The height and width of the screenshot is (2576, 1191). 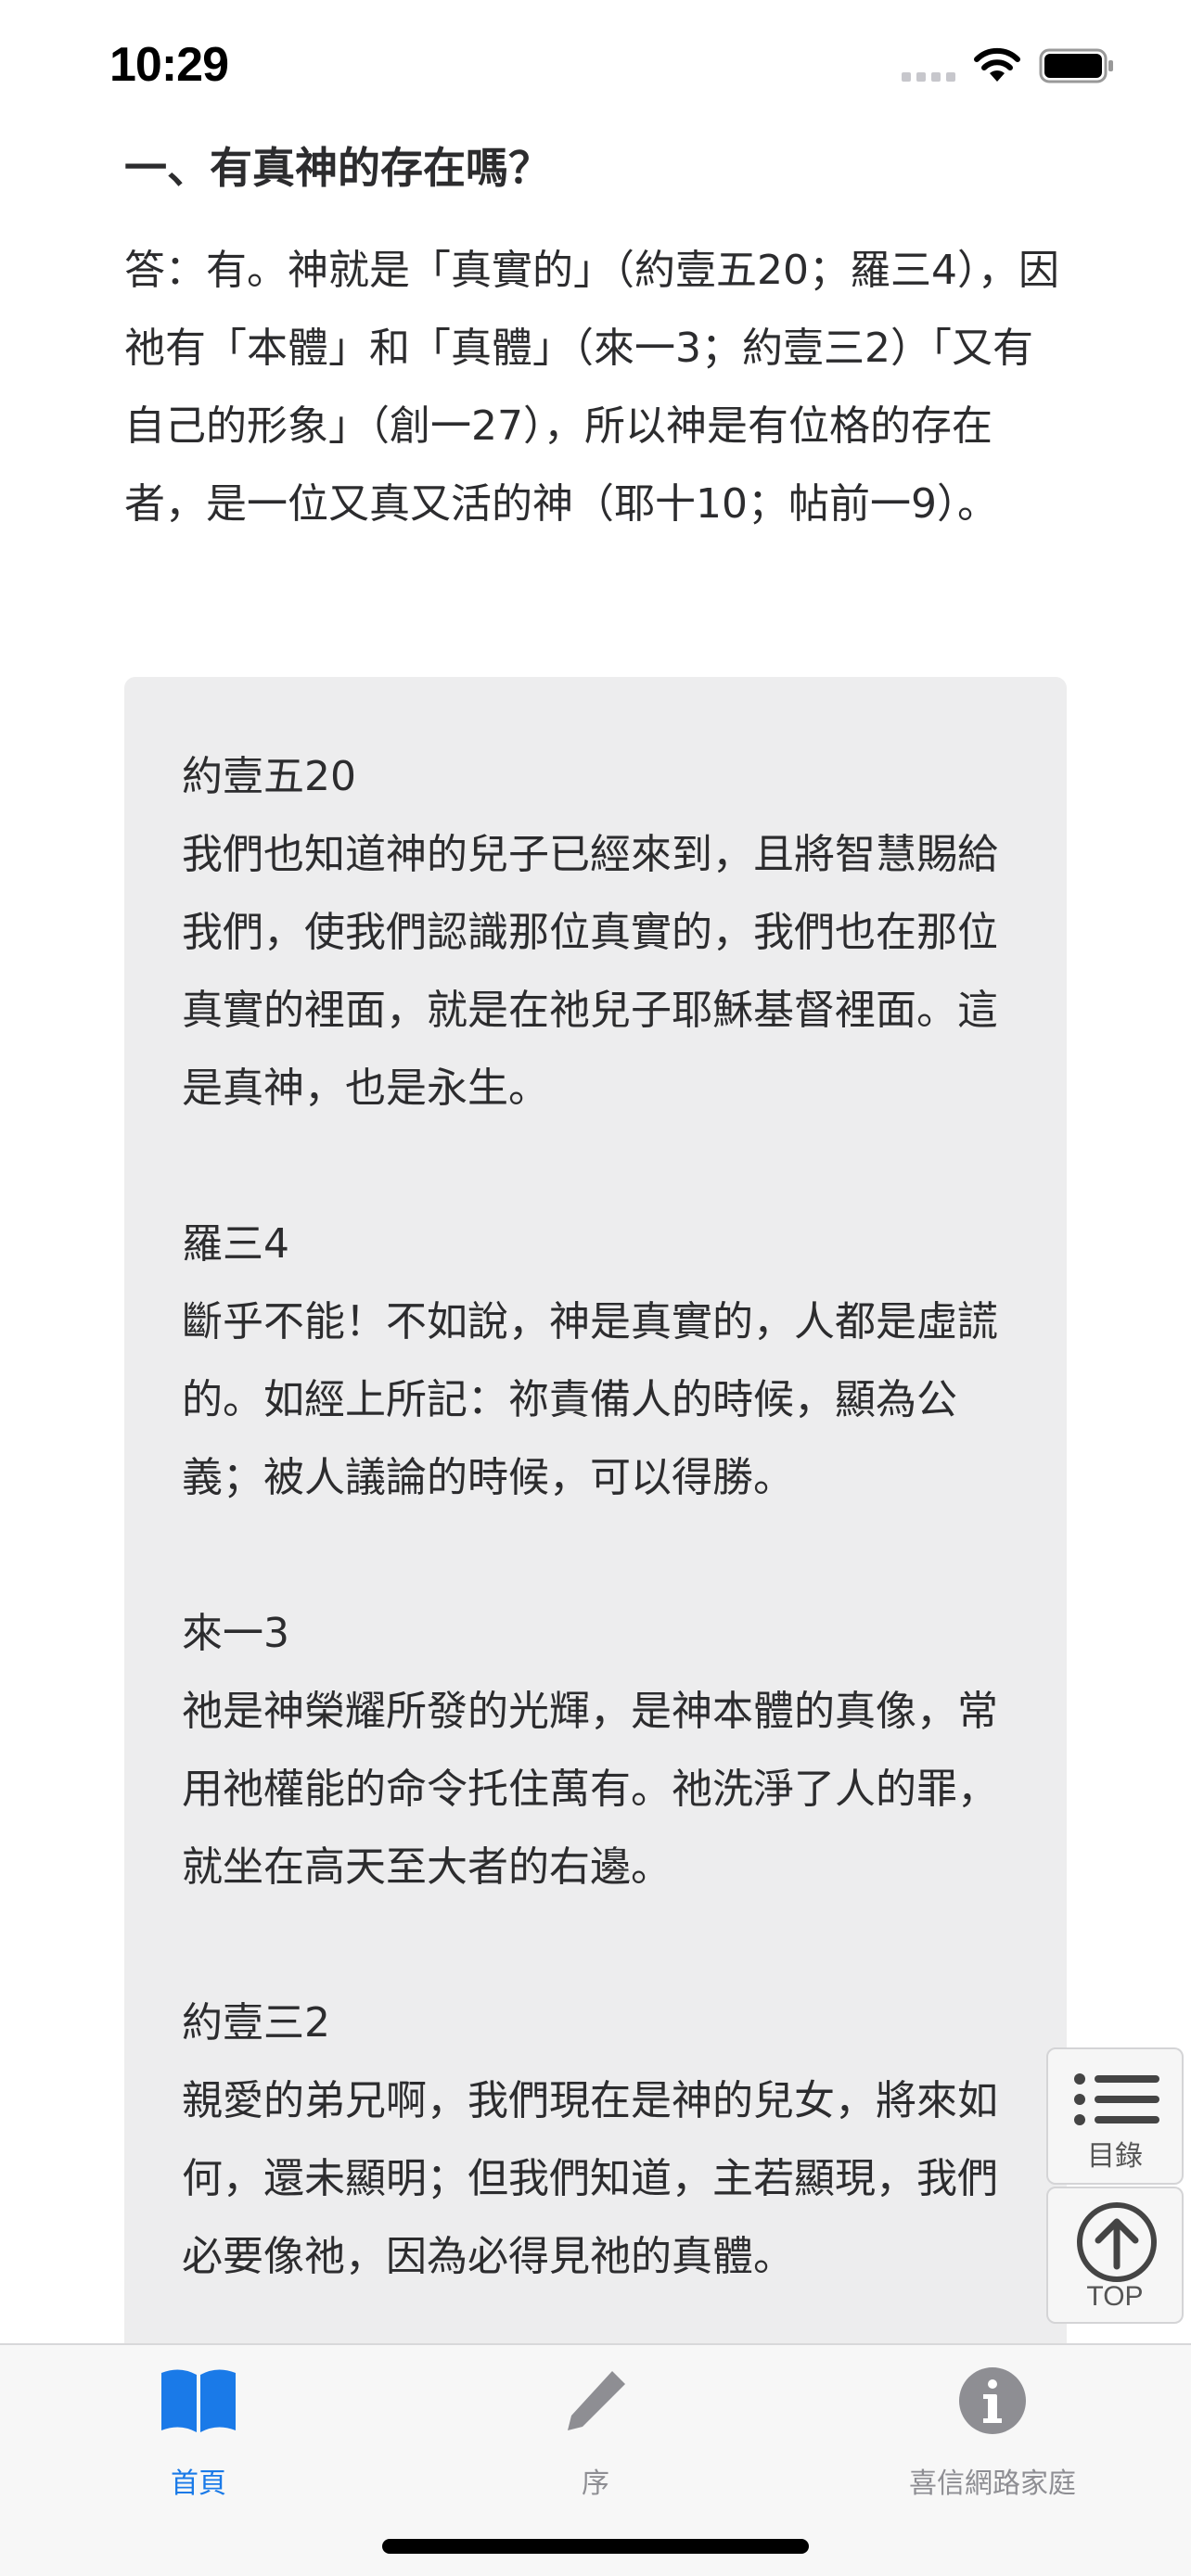 What do you see at coordinates (198, 2484) in the screenshot?
I see `tab-home-label: 首頁` at bounding box center [198, 2484].